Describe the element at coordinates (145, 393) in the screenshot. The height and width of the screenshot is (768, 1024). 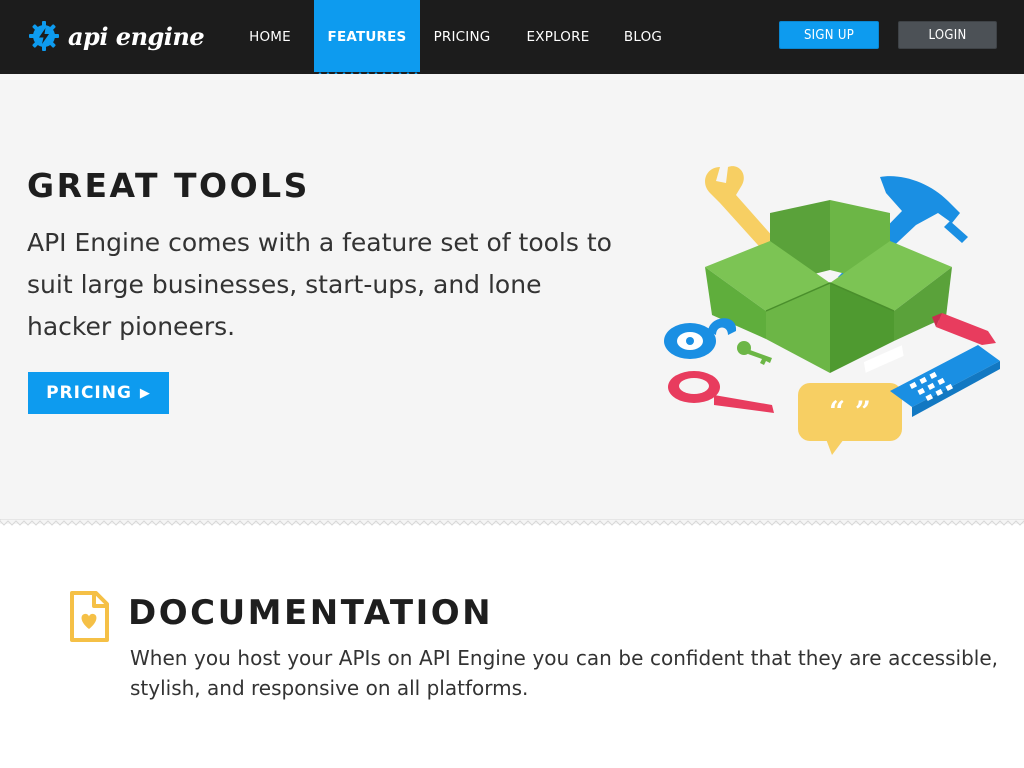
I see `play-arrow-icon: ▶` at that location.